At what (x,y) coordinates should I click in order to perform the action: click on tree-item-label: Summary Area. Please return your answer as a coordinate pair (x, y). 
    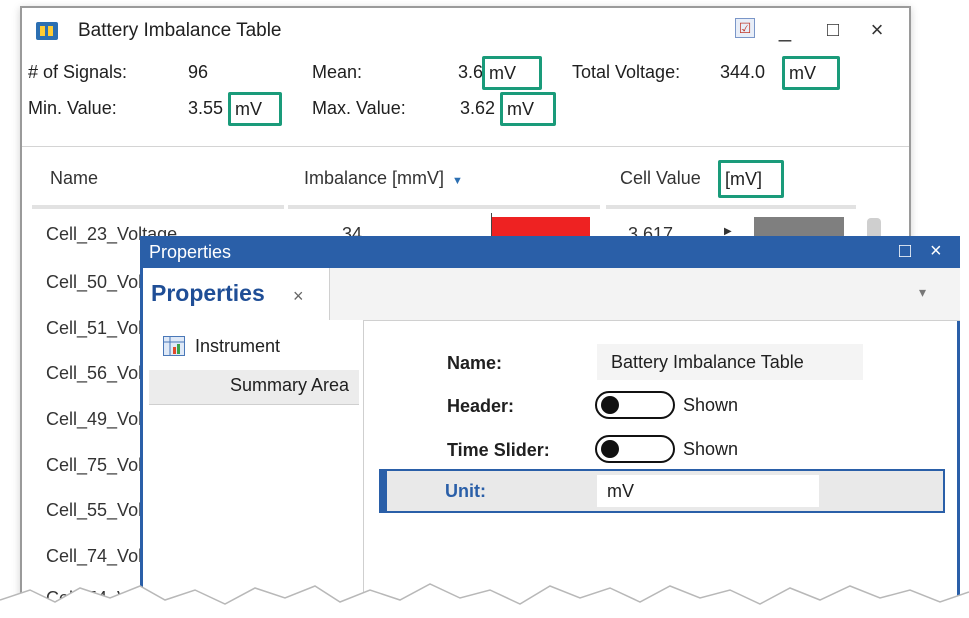
    Looking at the image, I should click on (289, 385).